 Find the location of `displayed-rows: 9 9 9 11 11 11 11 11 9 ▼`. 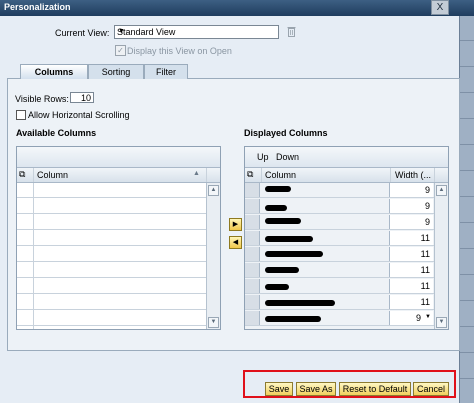

displayed-rows: 9 9 9 11 11 11 11 11 9 ▼ is located at coordinates (339, 256).